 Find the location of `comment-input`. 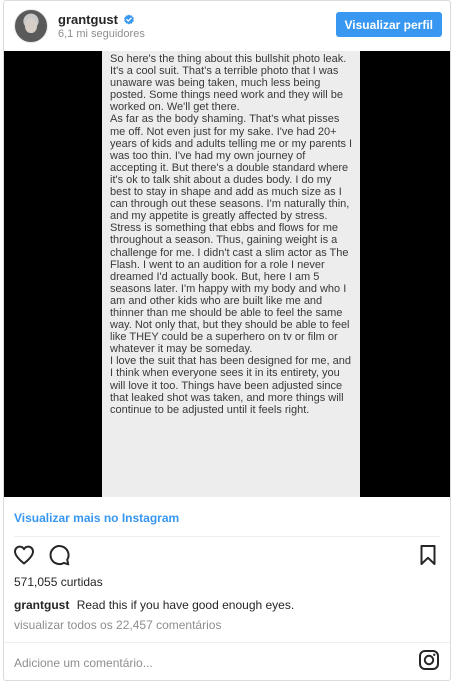

comment-input is located at coordinates (204, 663).